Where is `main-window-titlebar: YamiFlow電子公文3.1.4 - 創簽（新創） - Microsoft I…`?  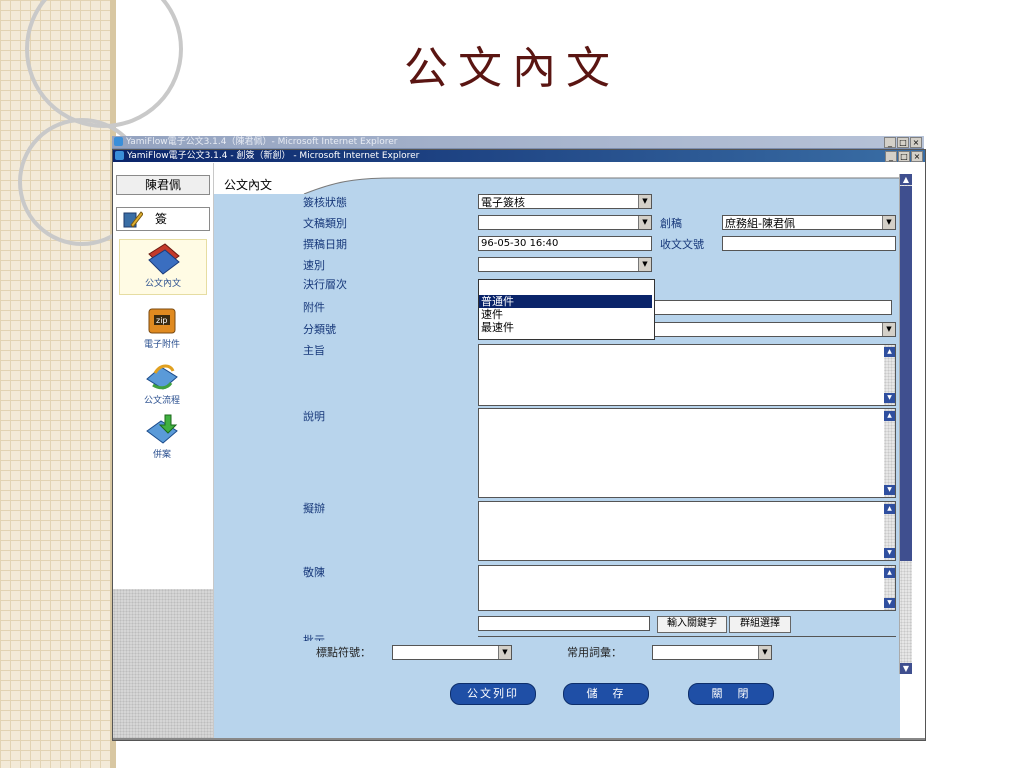
main-window-titlebar: YamiFlow電子公文3.1.4 - 創簽（新創） - Microsoft I… is located at coordinates (519, 156).